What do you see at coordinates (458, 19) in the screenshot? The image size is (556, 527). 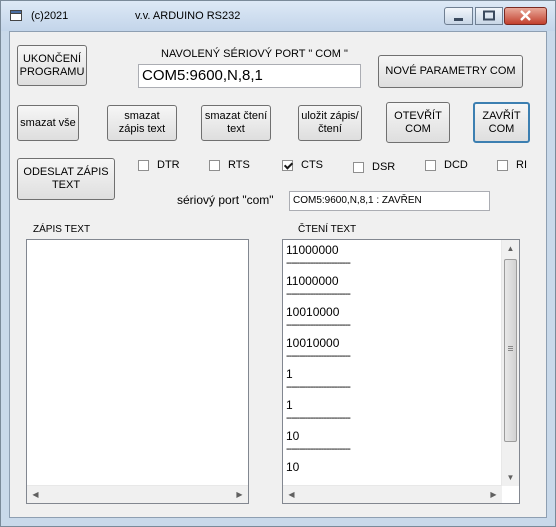 I see `minimize-icon` at bounding box center [458, 19].